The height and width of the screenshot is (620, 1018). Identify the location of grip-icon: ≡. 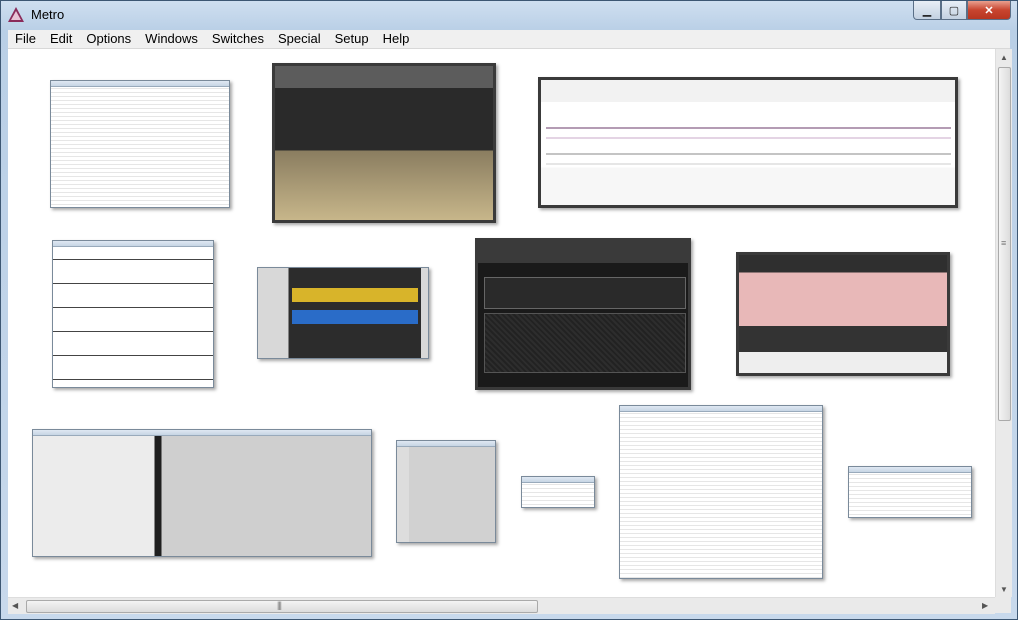
(1003, 243).